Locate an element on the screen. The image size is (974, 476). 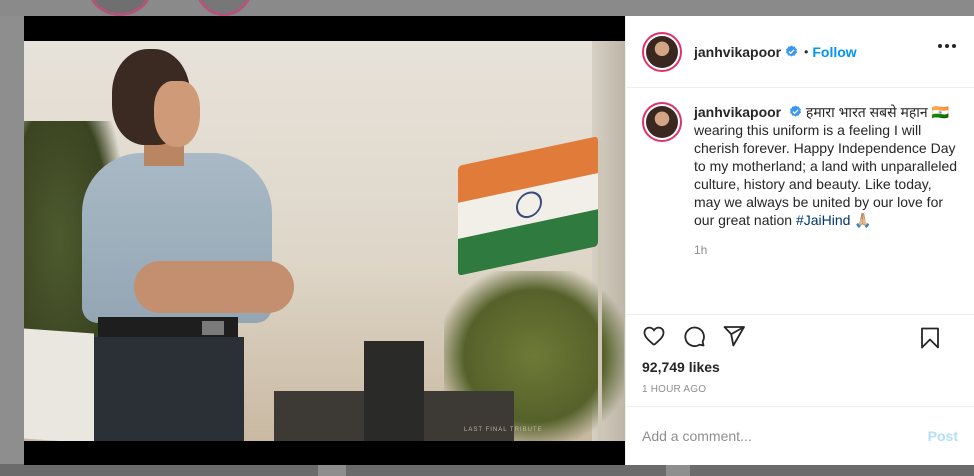
username-link: janhvikapoor is located at coordinates (737, 52).